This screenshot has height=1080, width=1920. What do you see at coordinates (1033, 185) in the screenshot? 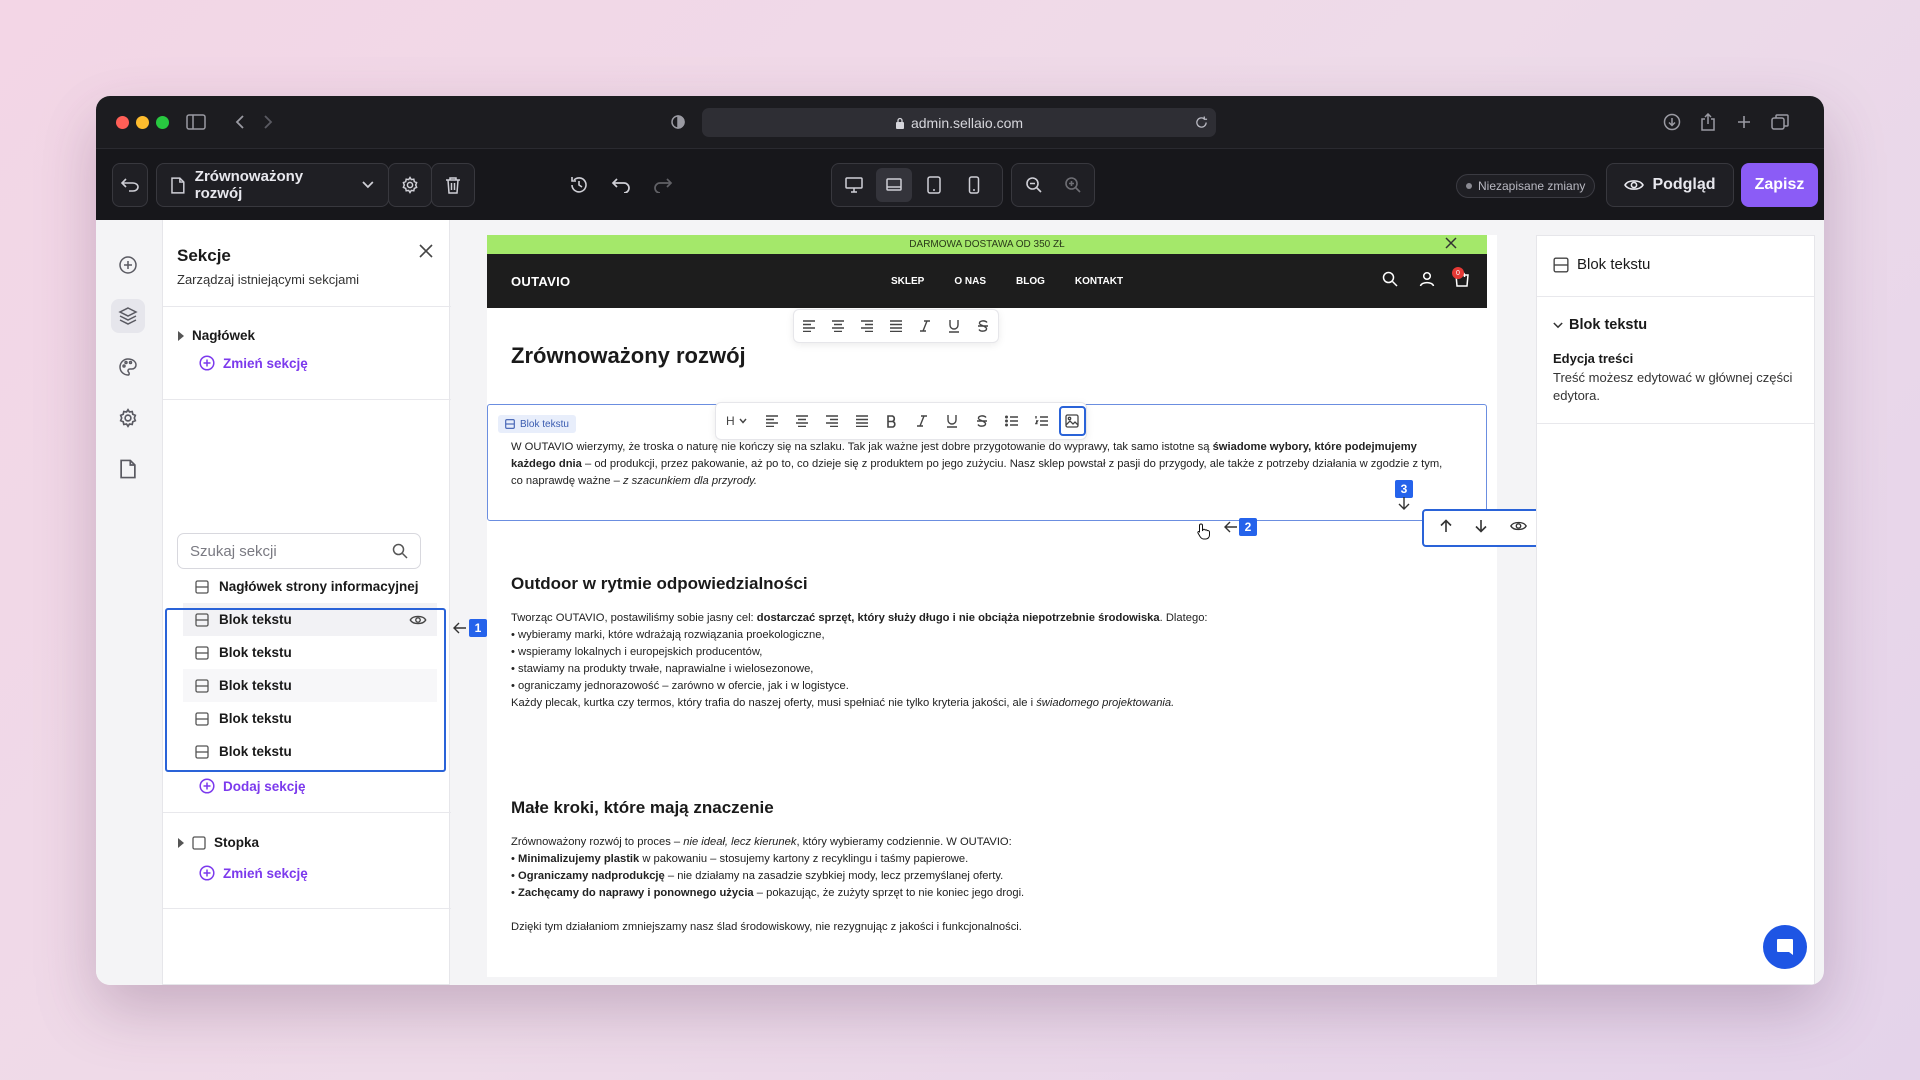
I see `zoom-out-button` at bounding box center [1033, 185].